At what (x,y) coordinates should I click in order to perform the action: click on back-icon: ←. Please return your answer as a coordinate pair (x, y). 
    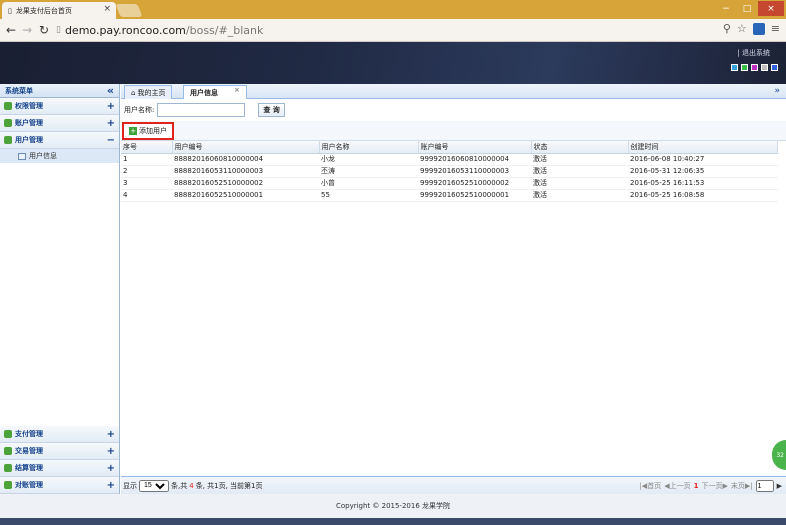
    Looking at the image, I should click on (11, 30).